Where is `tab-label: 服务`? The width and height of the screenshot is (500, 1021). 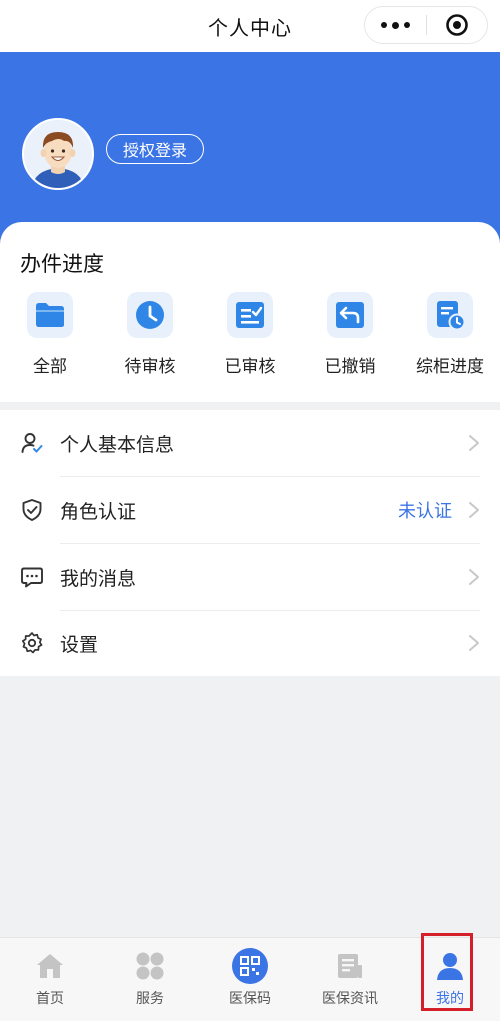
tab-label: 服务 is located at coordinates (150, 999).